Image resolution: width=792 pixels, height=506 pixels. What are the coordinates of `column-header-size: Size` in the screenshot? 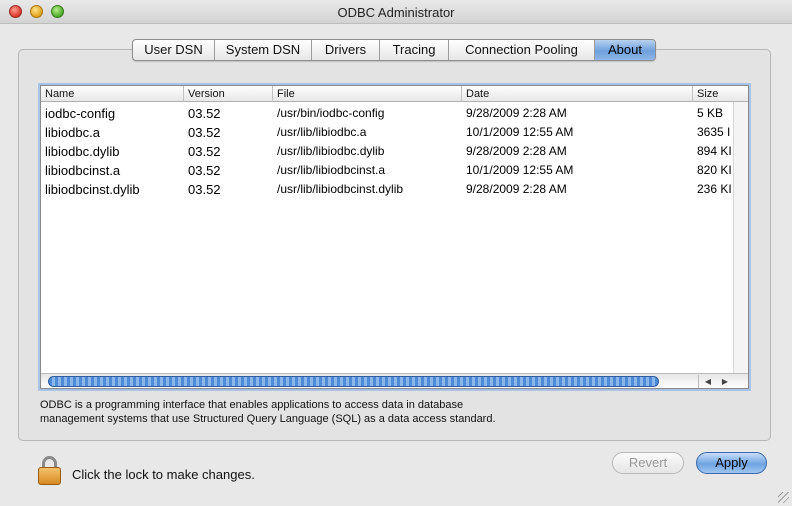 It's located at (713, 94).